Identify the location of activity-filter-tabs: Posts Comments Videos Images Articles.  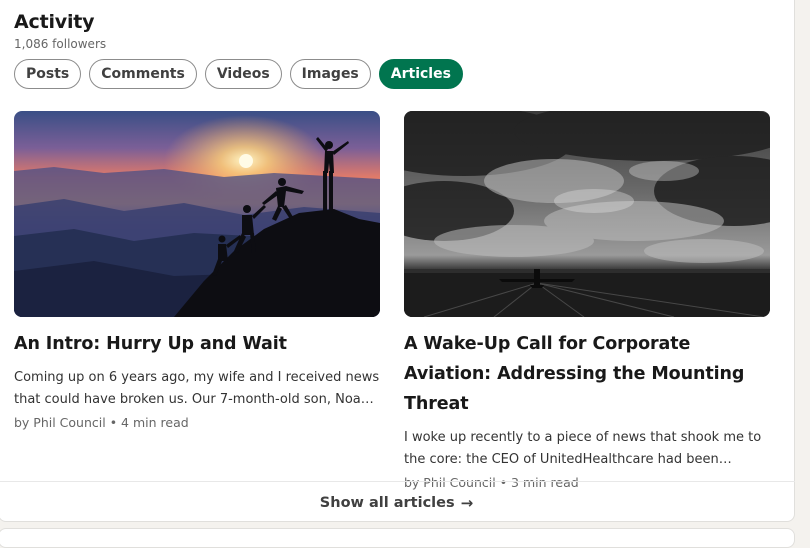
(238, 74).